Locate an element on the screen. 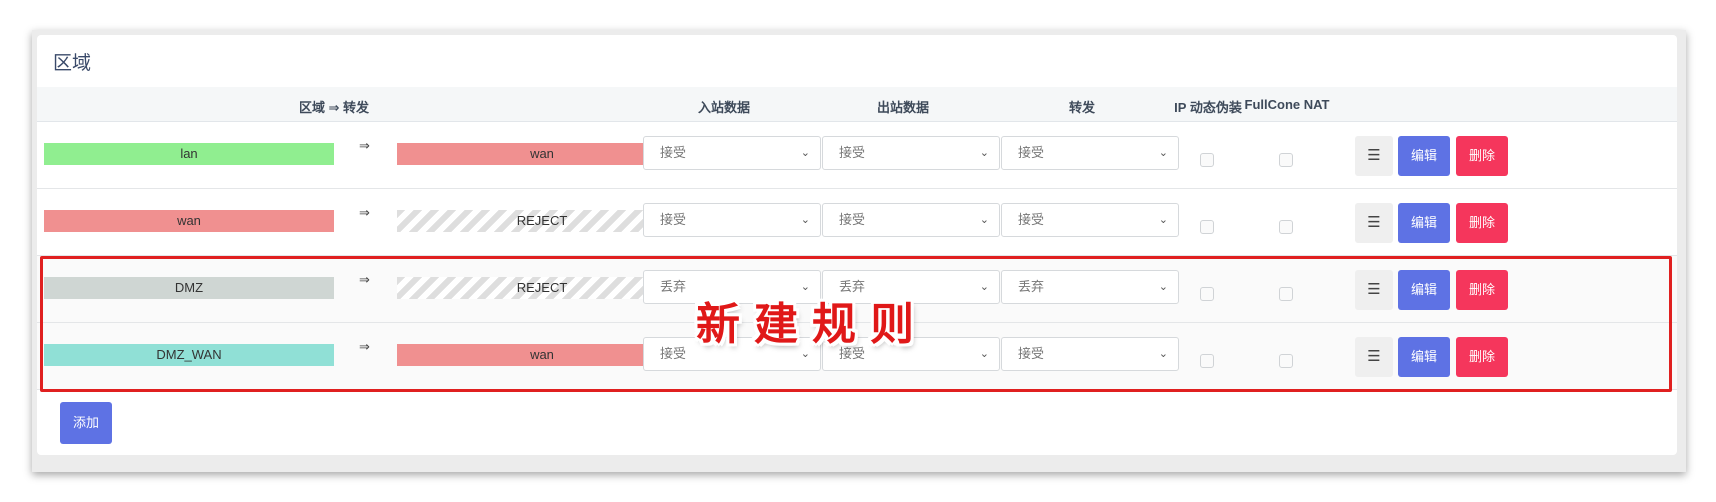 Image resolution: width=1716 pixels, height=502 pixels. header-forward: 转发 is located at coordinates (1082, 107).